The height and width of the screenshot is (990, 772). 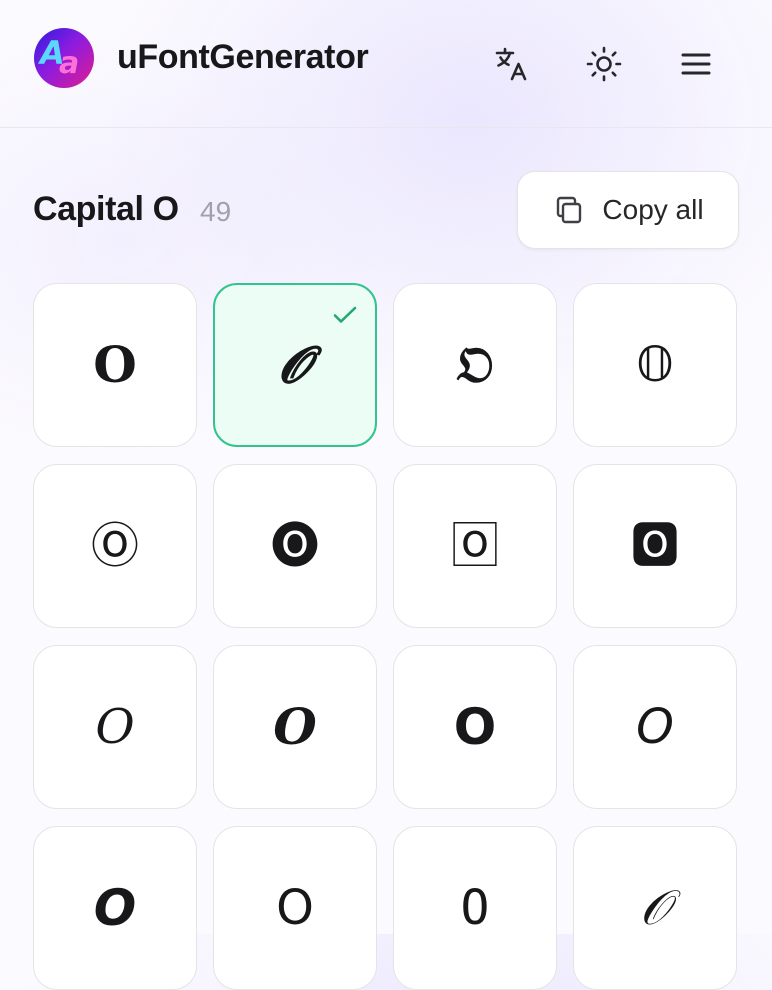 I want to click on glyph-card: 𝙾, so click(x=475, y=908).